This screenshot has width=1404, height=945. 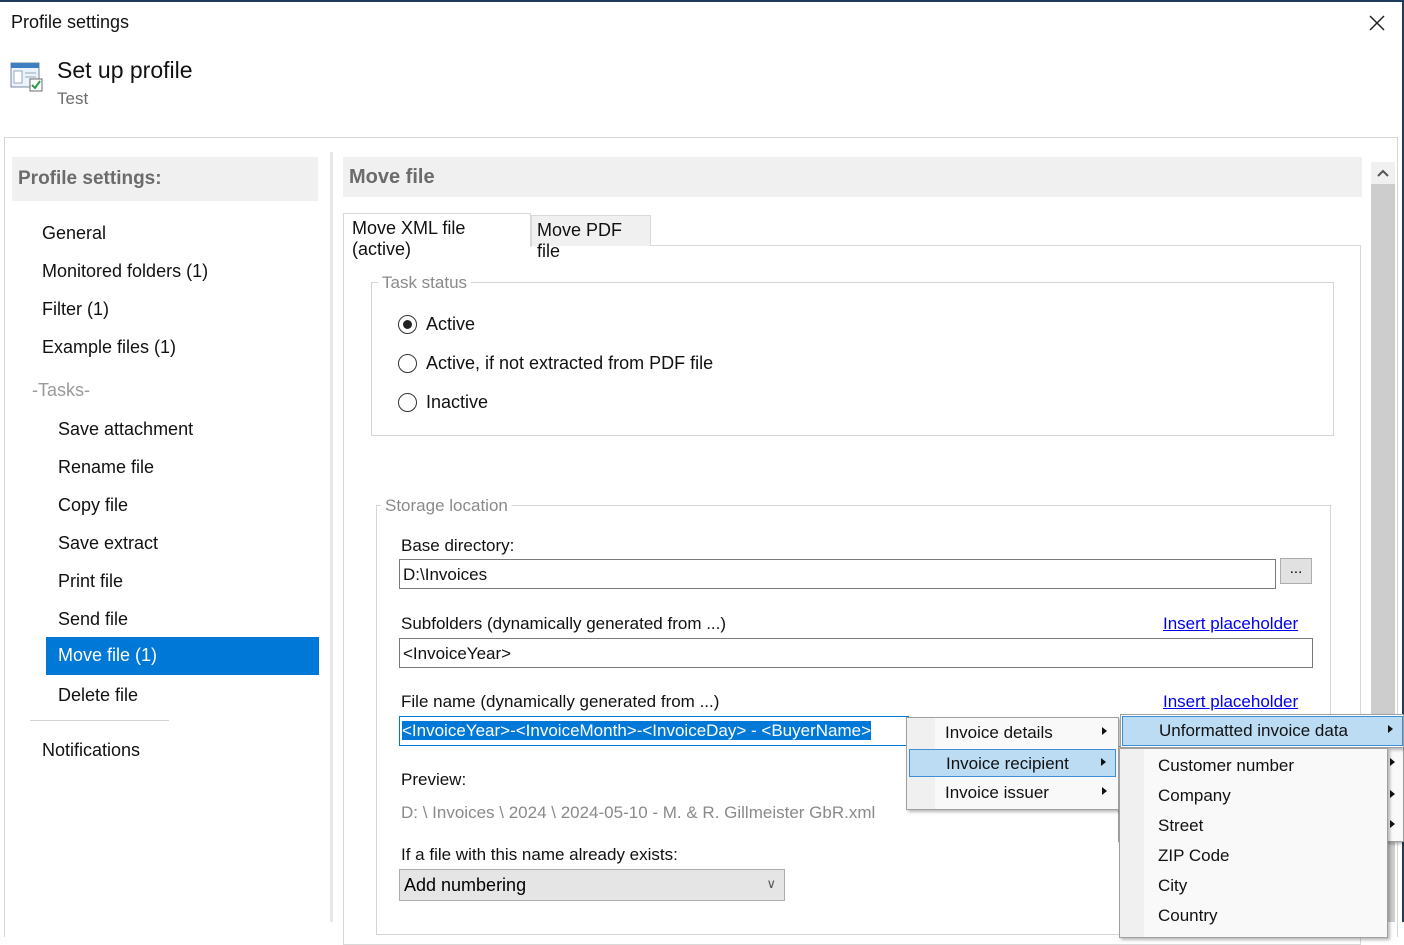 I want to click on sidebar-item-send-file: Send file, so click(x=182, y=620).